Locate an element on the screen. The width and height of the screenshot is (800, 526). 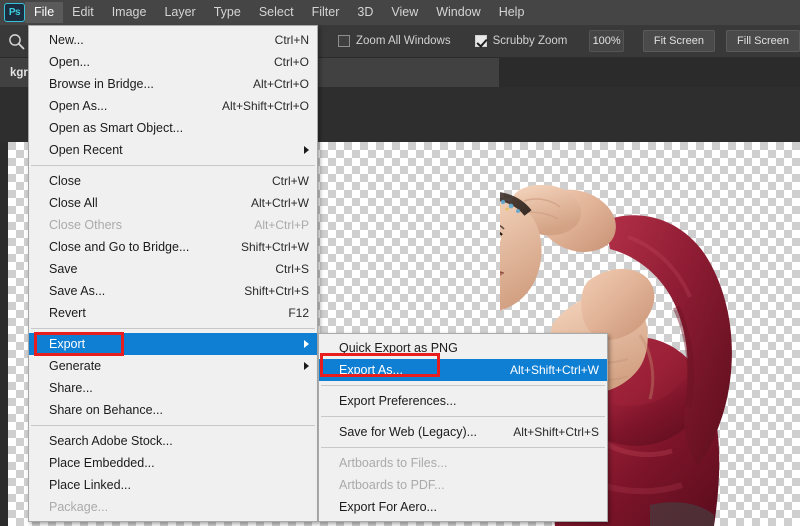
scrubby-zoom-label: Scrubby Zoom is located at coordinates (530, 41).